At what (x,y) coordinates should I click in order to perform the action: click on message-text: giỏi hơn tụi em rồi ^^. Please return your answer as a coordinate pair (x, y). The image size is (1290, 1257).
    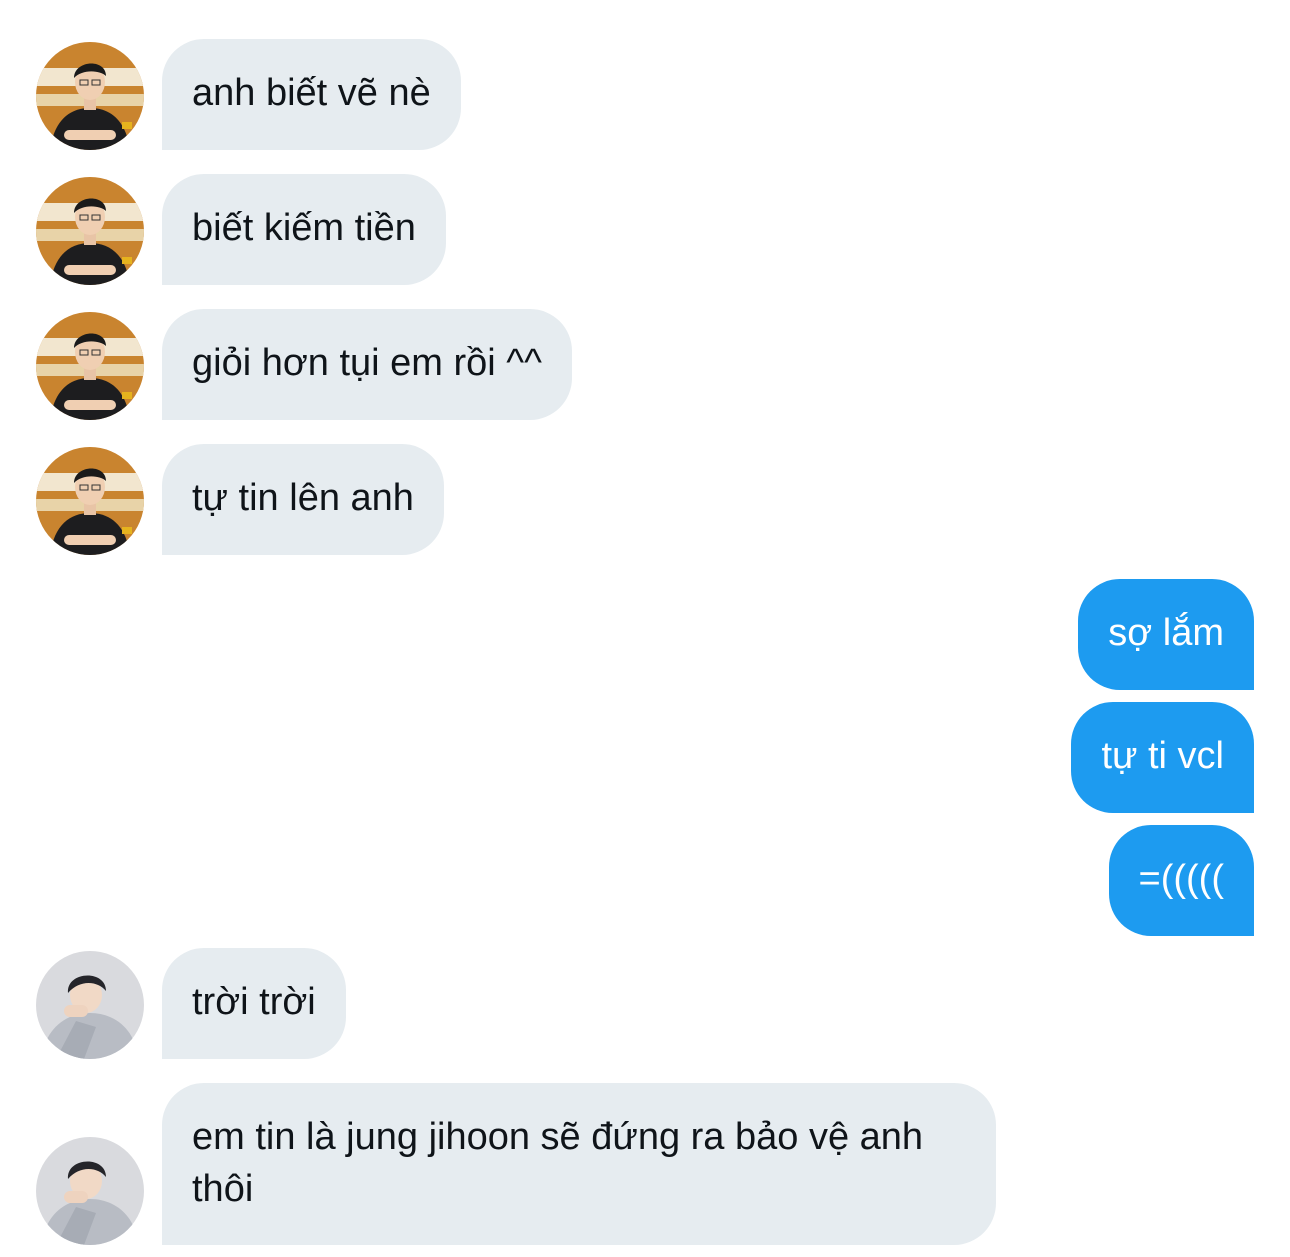
    Looking at the image, I should click on (367, 363).